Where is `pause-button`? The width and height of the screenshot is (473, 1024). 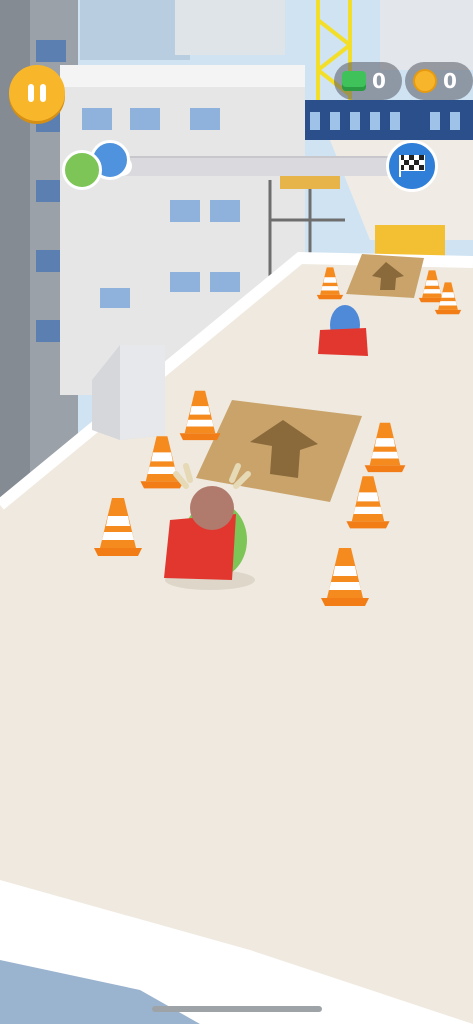
pause-button is located at coordinates (37, 93).